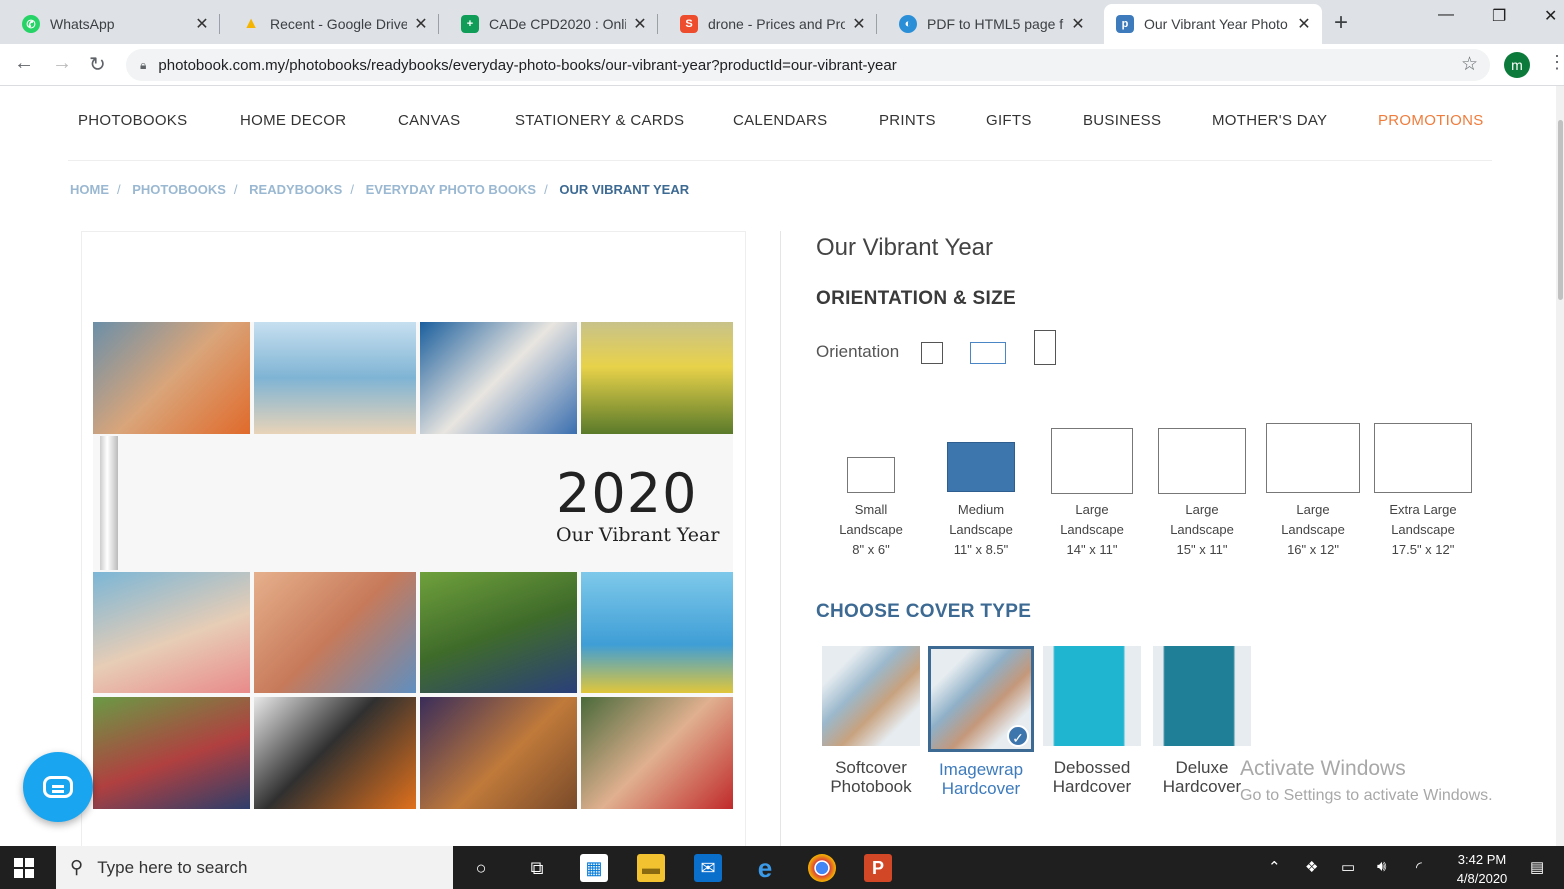 This screenshot has height=889, width=1564. I want to click on cover-thumbnail: ✓, so click(981, 699).